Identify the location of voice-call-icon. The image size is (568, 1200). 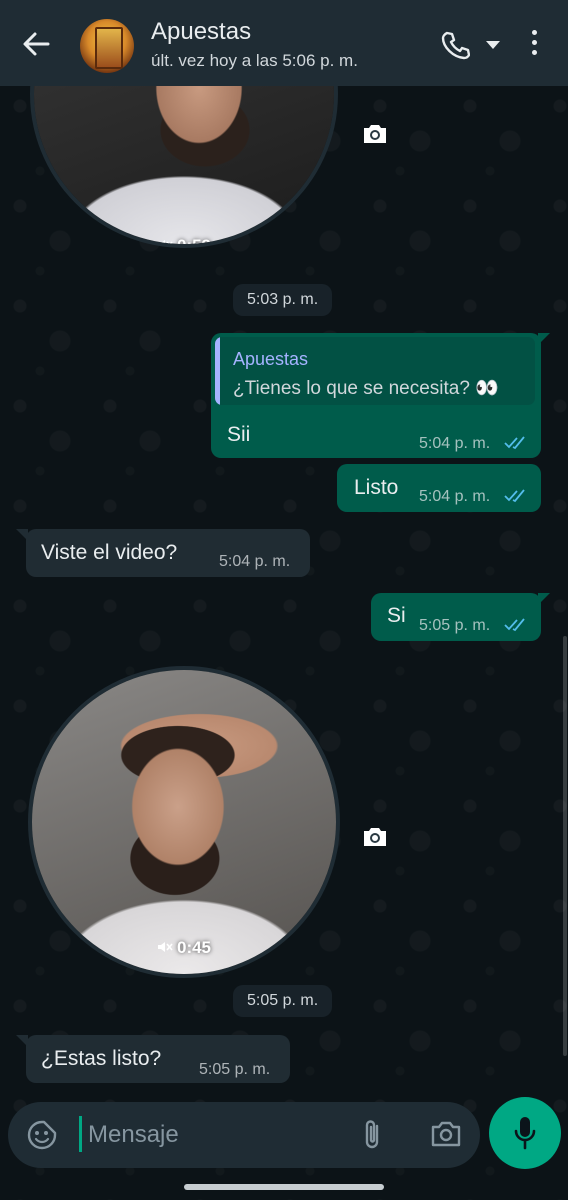
(455, 45).